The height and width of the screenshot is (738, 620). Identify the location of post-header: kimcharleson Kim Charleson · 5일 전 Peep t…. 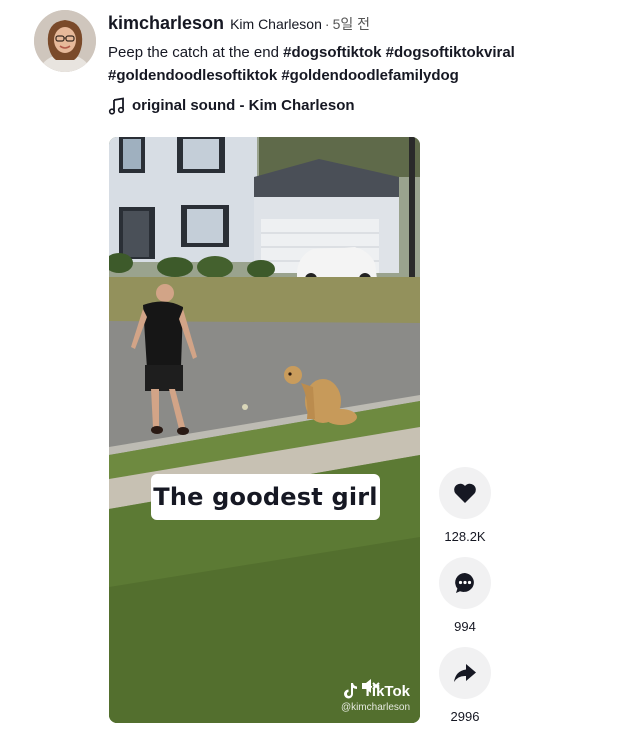
(358, 64).